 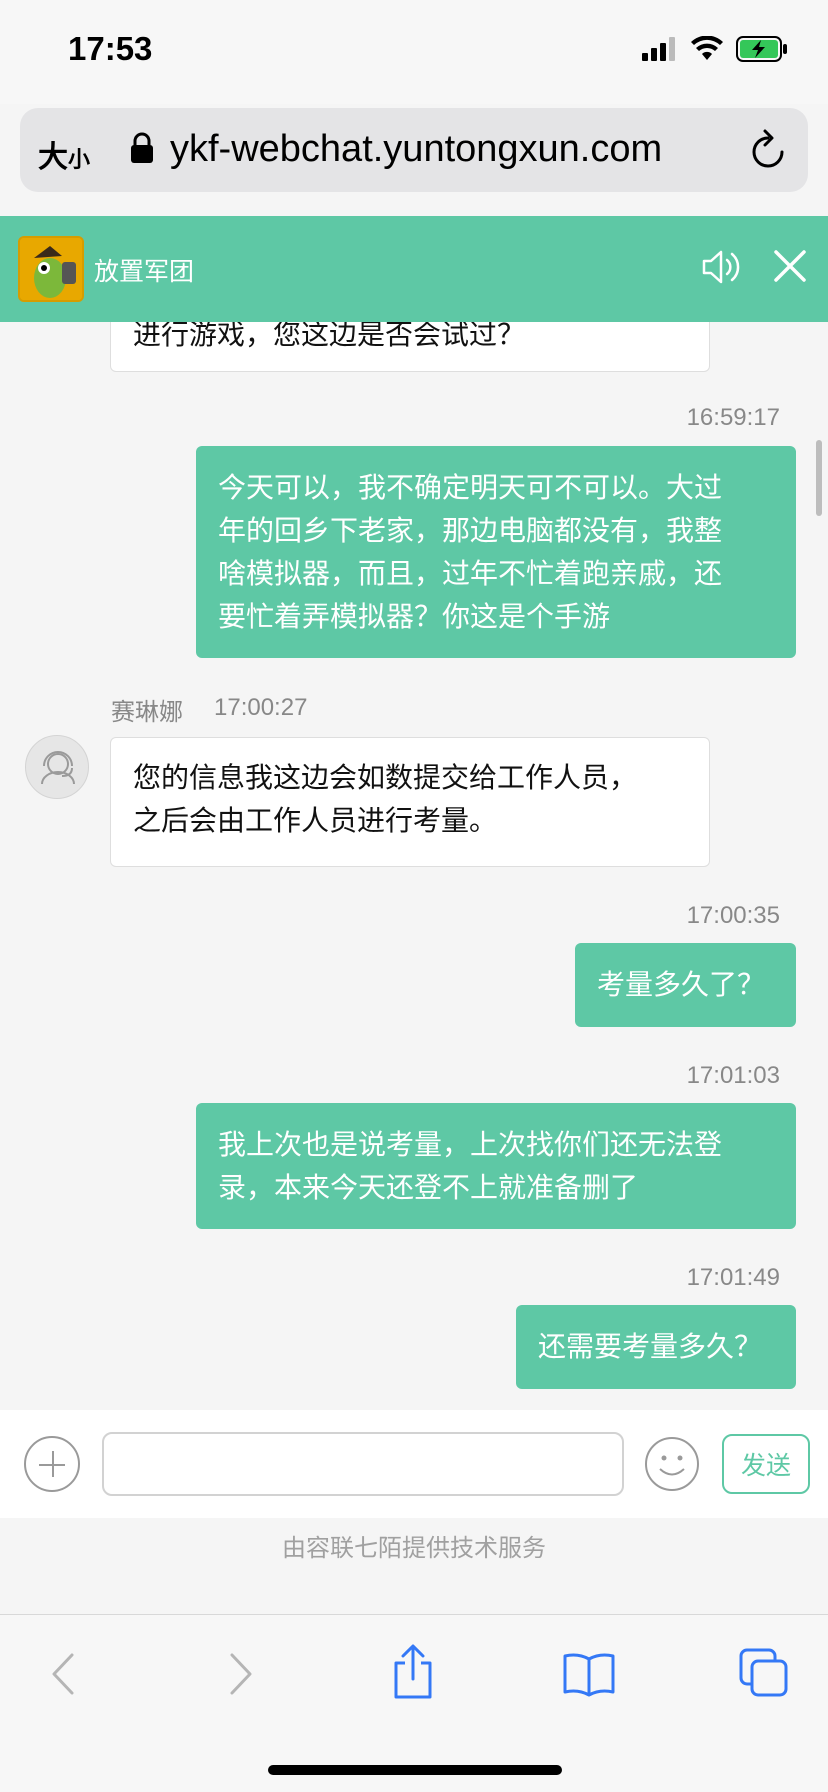 What do you see at coordinates (470, 487) in the screenshot?
I see `message-line: 今天可以，我不确定明天可不可以。大过` at bounding box center [470, 487].